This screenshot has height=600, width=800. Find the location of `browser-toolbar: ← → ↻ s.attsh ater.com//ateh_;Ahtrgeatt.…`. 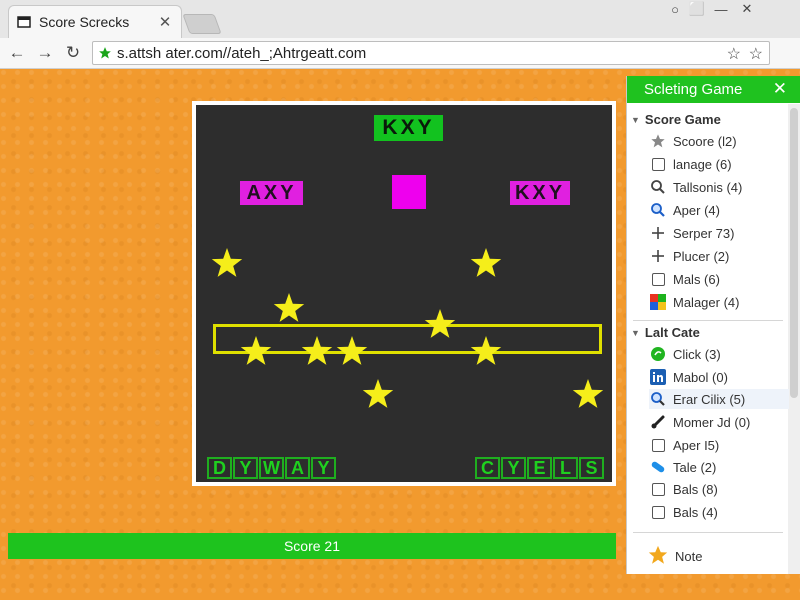

browser-toolbar: ← → ↻ s.attsh ater.com//ateh_;Ahtrgeatt.… is located at coordinates (400, 53).